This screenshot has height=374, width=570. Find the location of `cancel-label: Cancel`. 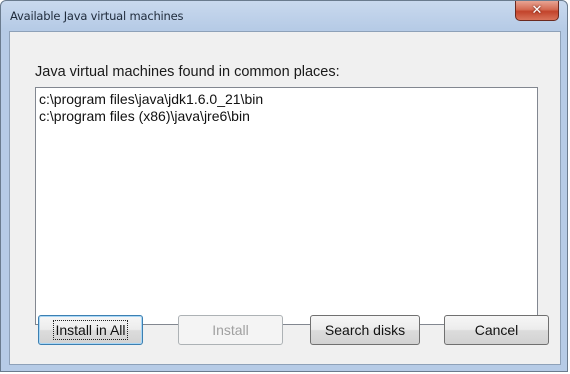

cancel-label: Cancel is located at coordinates (496, 330).